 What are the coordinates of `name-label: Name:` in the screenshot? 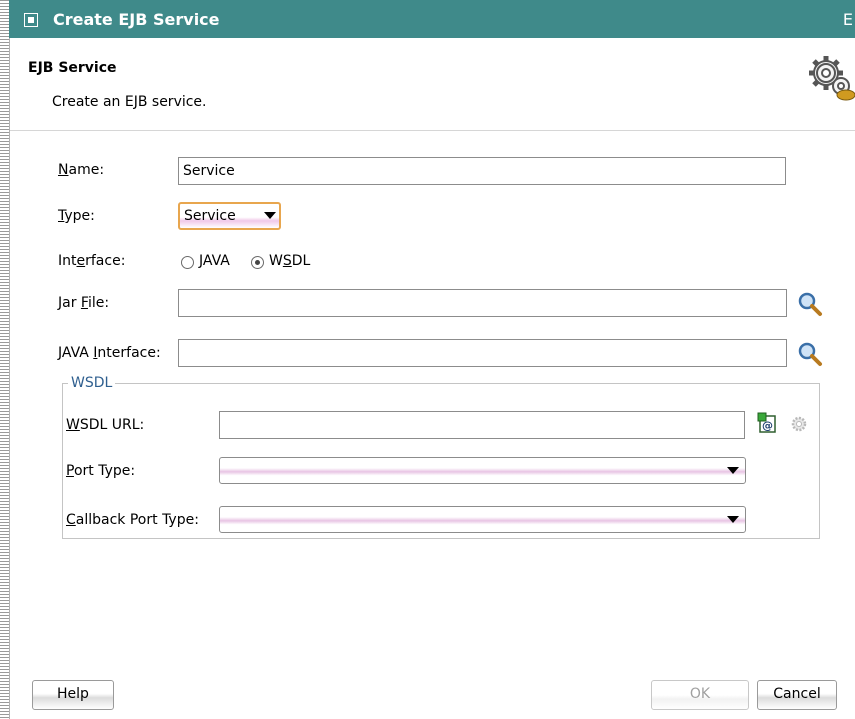 It's located at (81, 170).